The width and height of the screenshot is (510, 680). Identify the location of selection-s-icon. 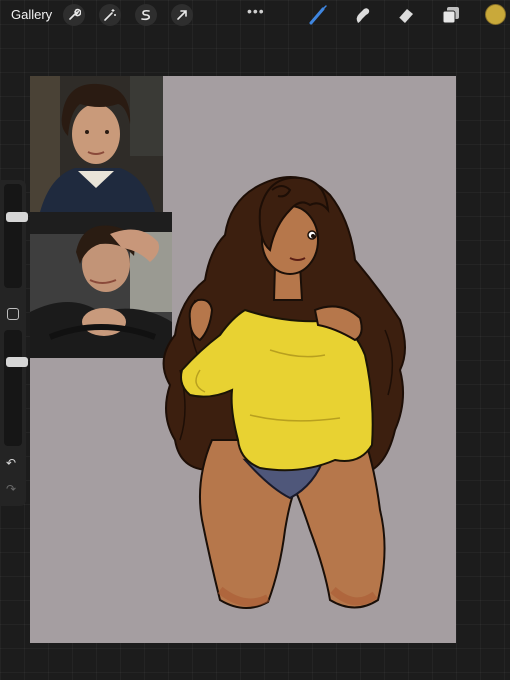
(146, 15).